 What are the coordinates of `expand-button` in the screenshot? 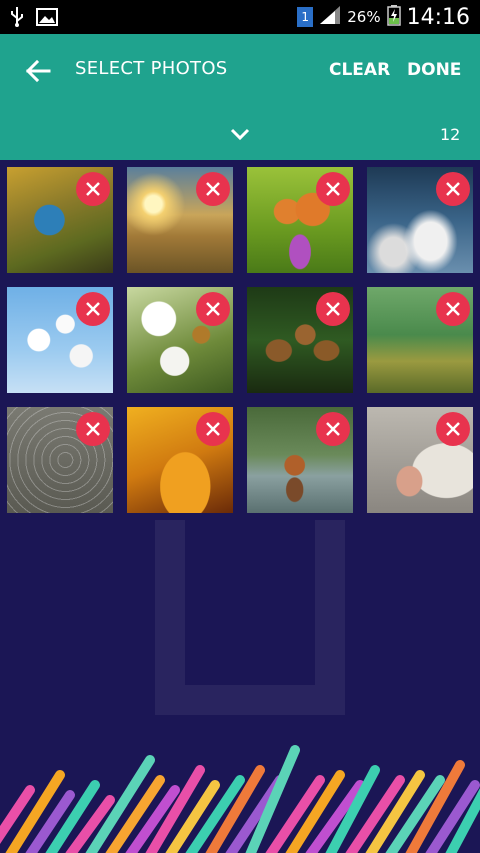 It's located at (240, 134).